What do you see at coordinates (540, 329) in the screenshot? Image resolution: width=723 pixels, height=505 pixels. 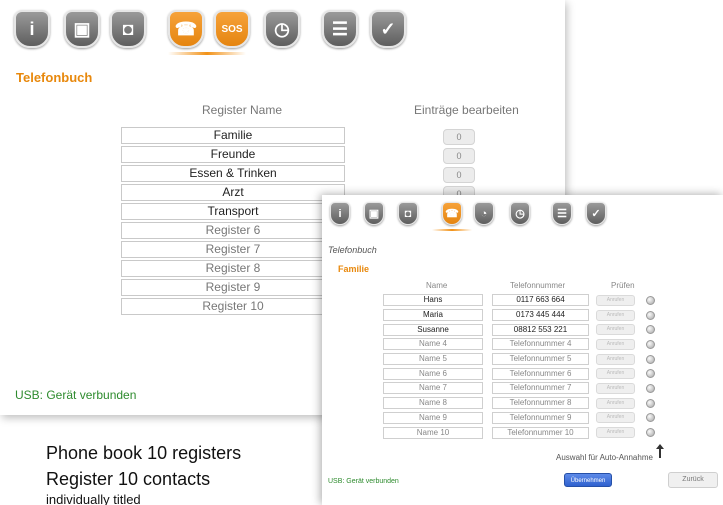 I see `contact-phone-field: 08812 553 221` at bounding box center [540, 329].